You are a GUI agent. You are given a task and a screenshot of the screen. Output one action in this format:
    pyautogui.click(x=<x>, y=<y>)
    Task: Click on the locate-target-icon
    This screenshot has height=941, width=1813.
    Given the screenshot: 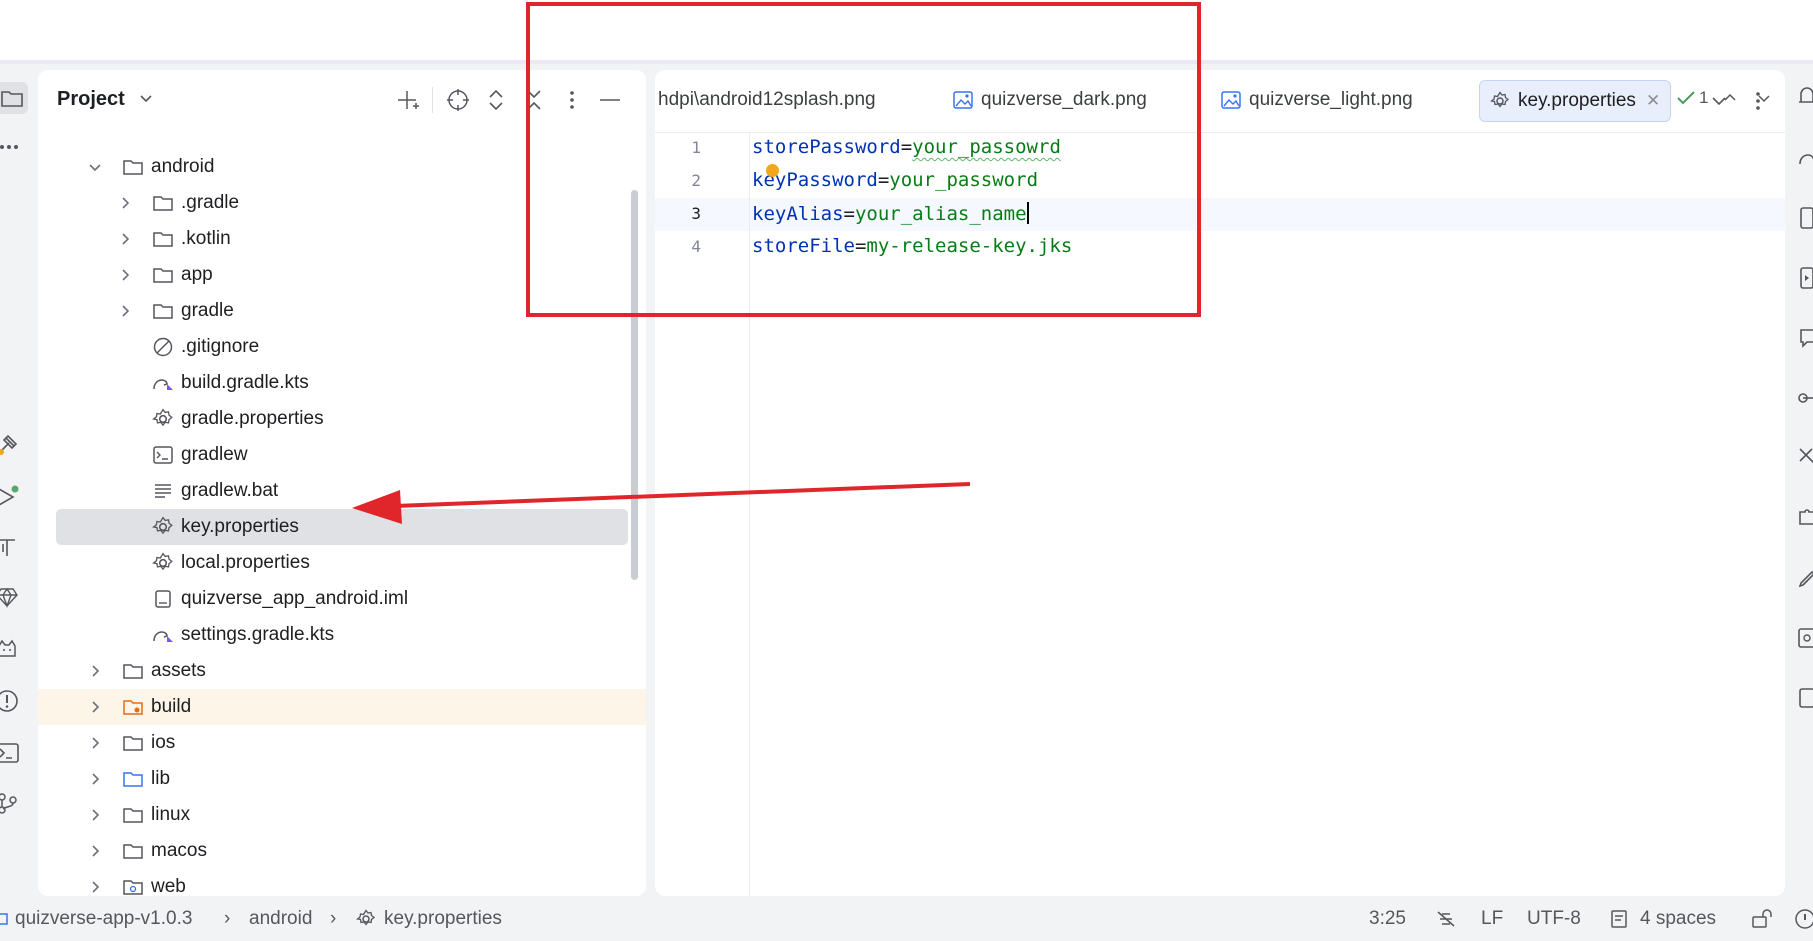 What is the action you would take?
    pyautogui.click(x=458, y=100)
    